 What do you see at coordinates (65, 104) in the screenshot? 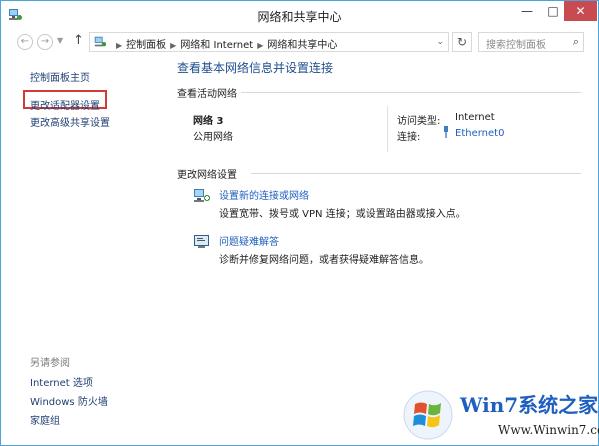
I see `sidebar-item-adapter-settings: 更改适配器设置` at bounding box center [65, 104].